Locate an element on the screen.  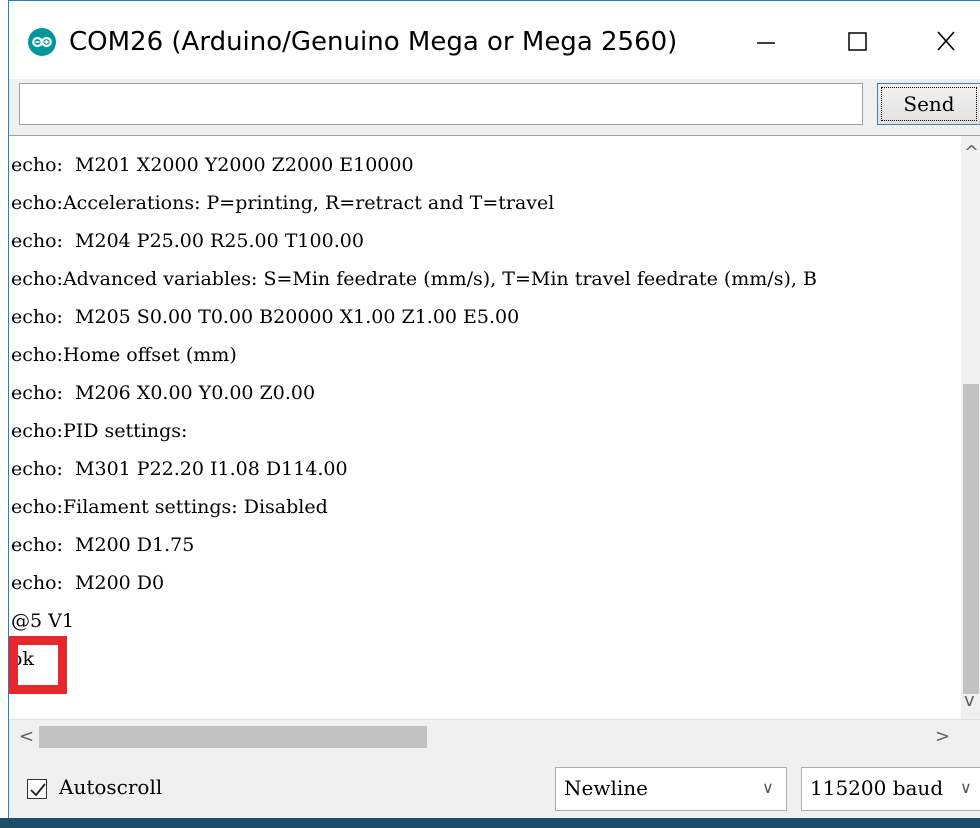
scroll-up-icon: ^ is located at coordinates (971, 152).